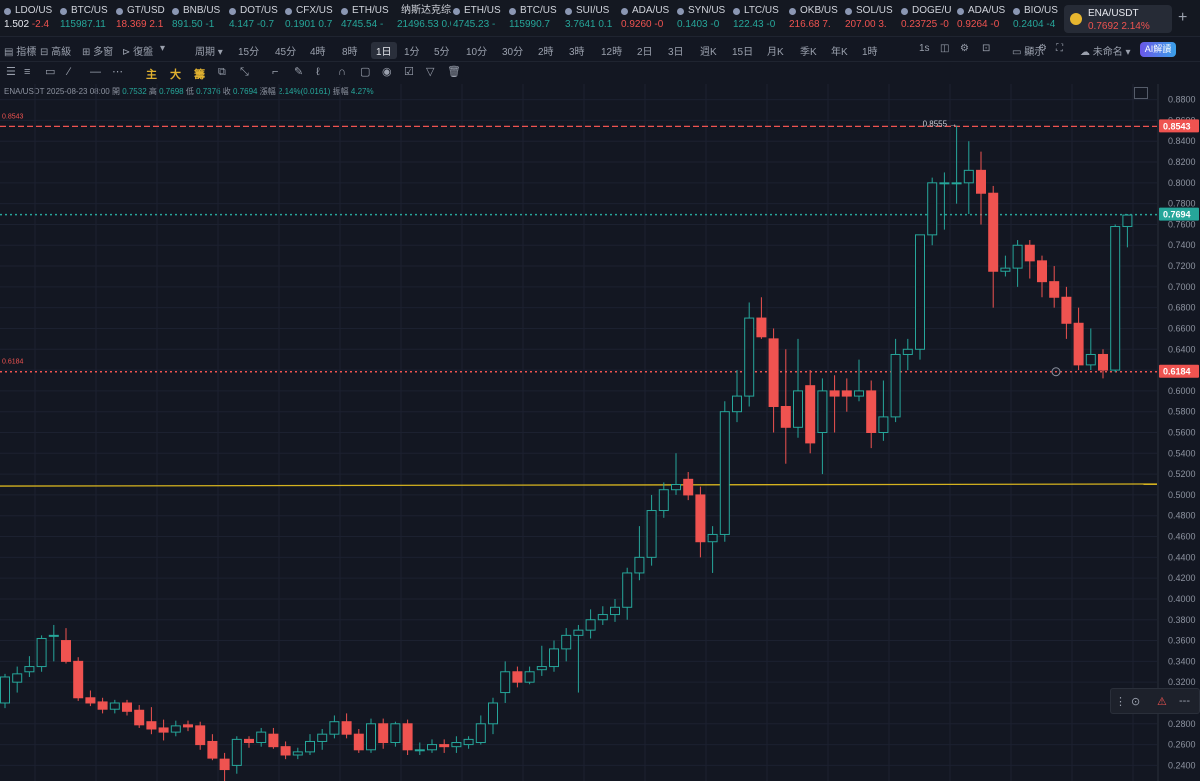 The image size is (1200, 781). What do you see at coordinates (368, 19) in the screenshot?
I see `ticker-item: ETH/US 4745.54 -` at bounding box center [368, 19].